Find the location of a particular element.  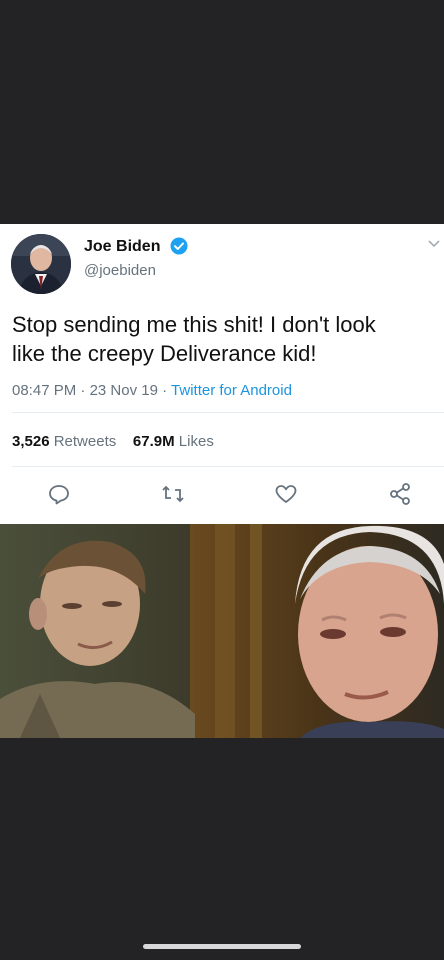

likes-label: Likes is located at coordinates (196, 441).